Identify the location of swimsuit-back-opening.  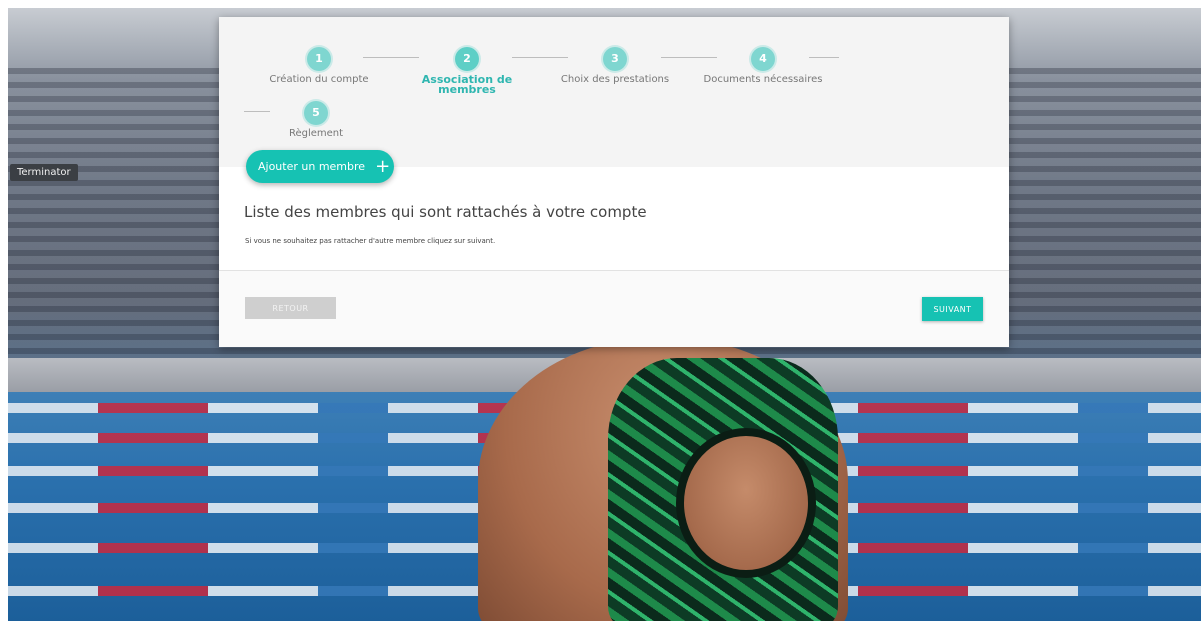
(746, 503).